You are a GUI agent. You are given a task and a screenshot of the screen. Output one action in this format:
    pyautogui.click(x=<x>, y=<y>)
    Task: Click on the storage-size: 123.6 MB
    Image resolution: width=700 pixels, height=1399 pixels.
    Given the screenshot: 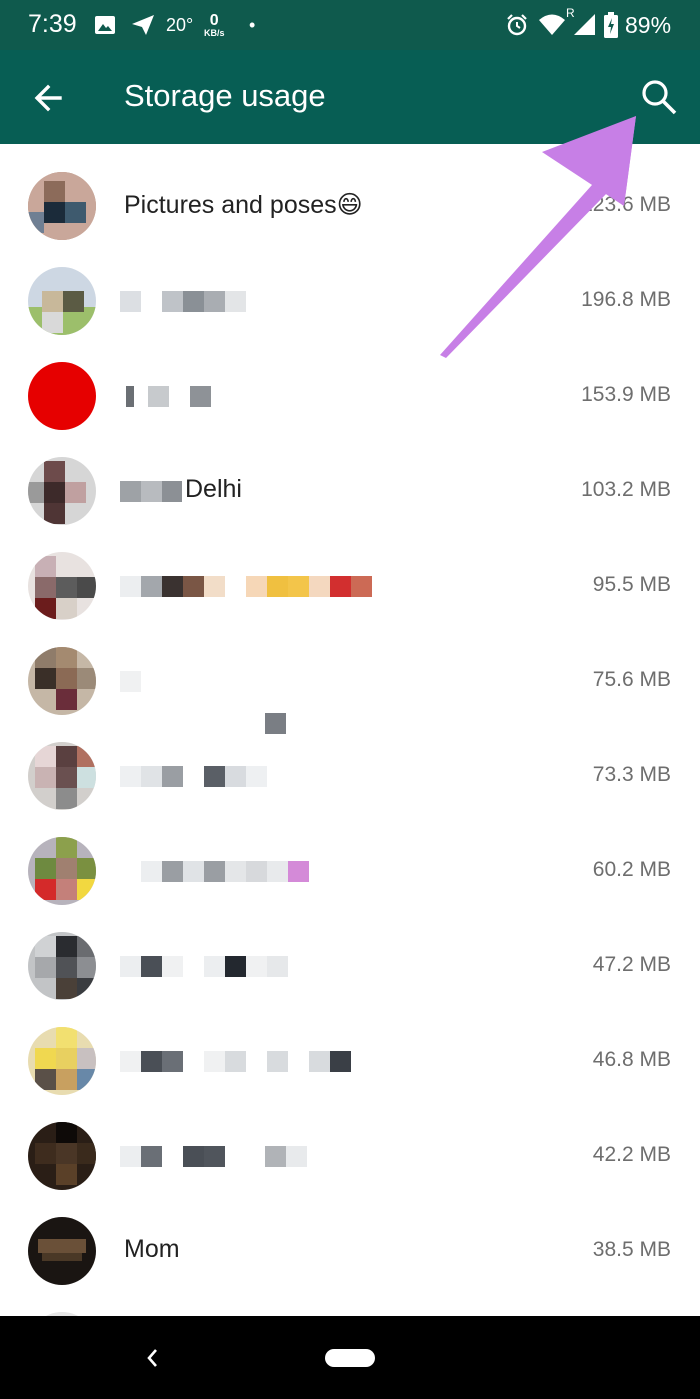 What is the action you would take?
    pyautogui.click(x=626, y=204)
    